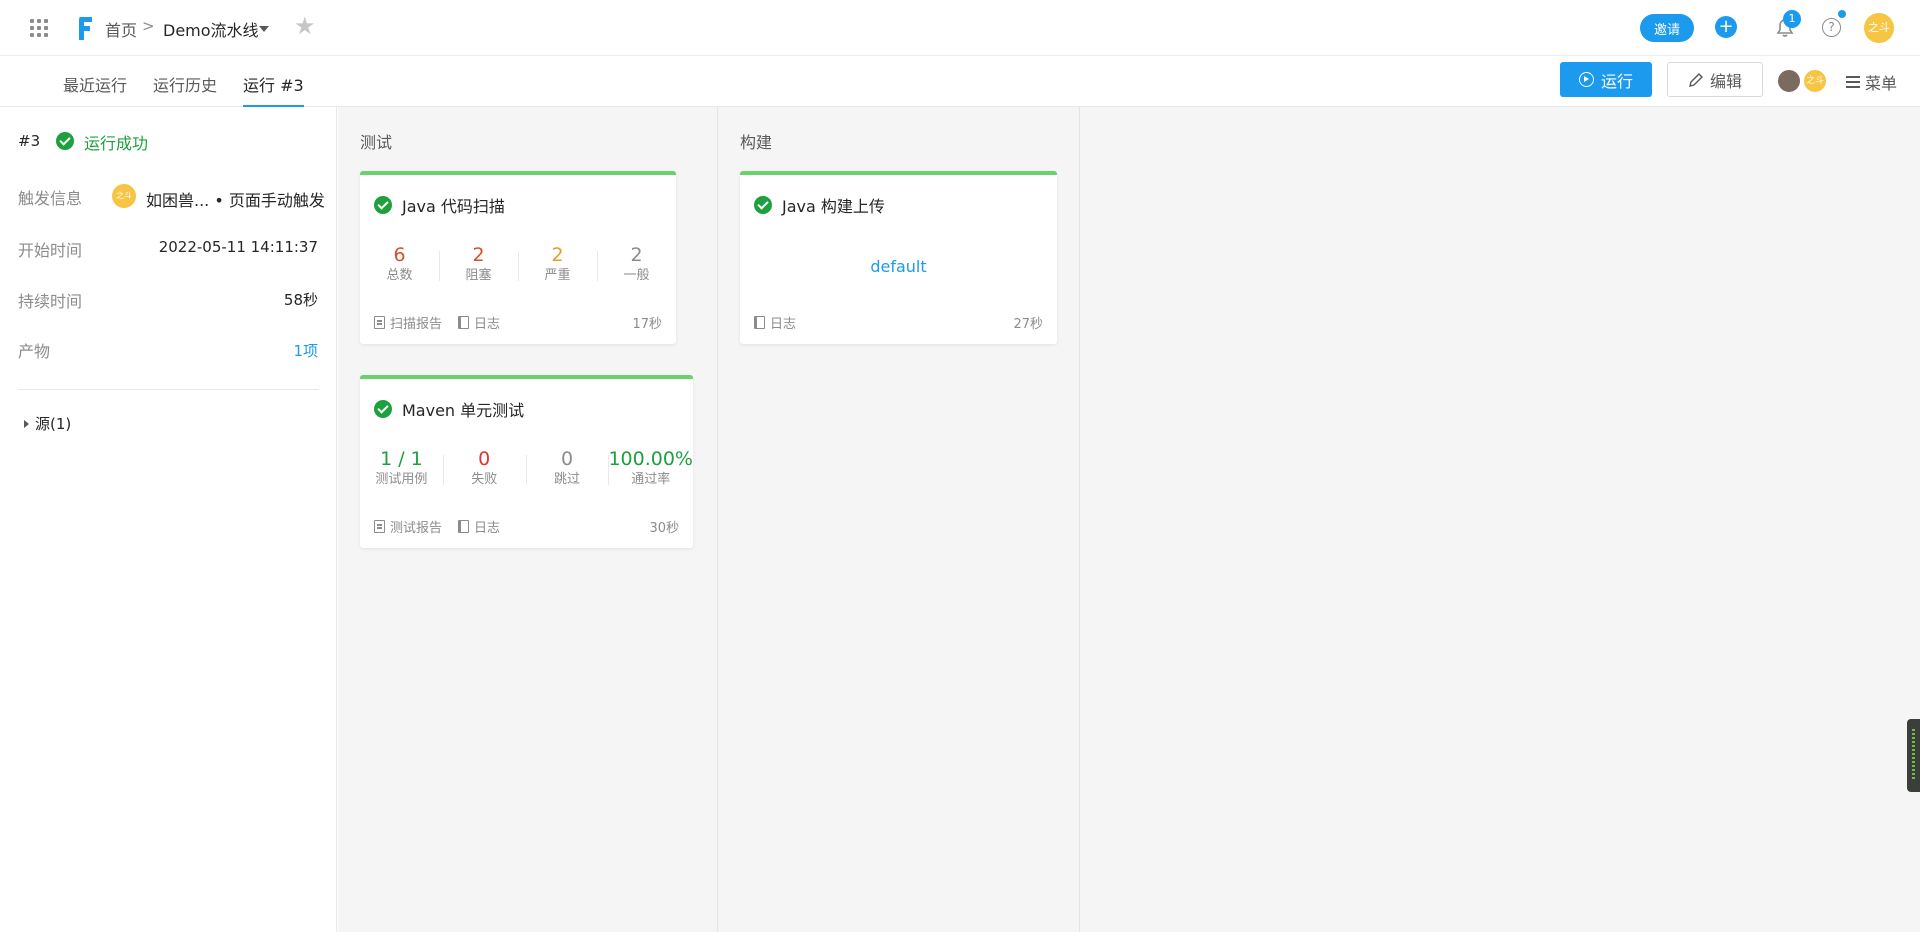 The image size is (1920, 932). Describe the element at coordinates (1789, 81) in the screenshot. I see `member-avatar` at that location.